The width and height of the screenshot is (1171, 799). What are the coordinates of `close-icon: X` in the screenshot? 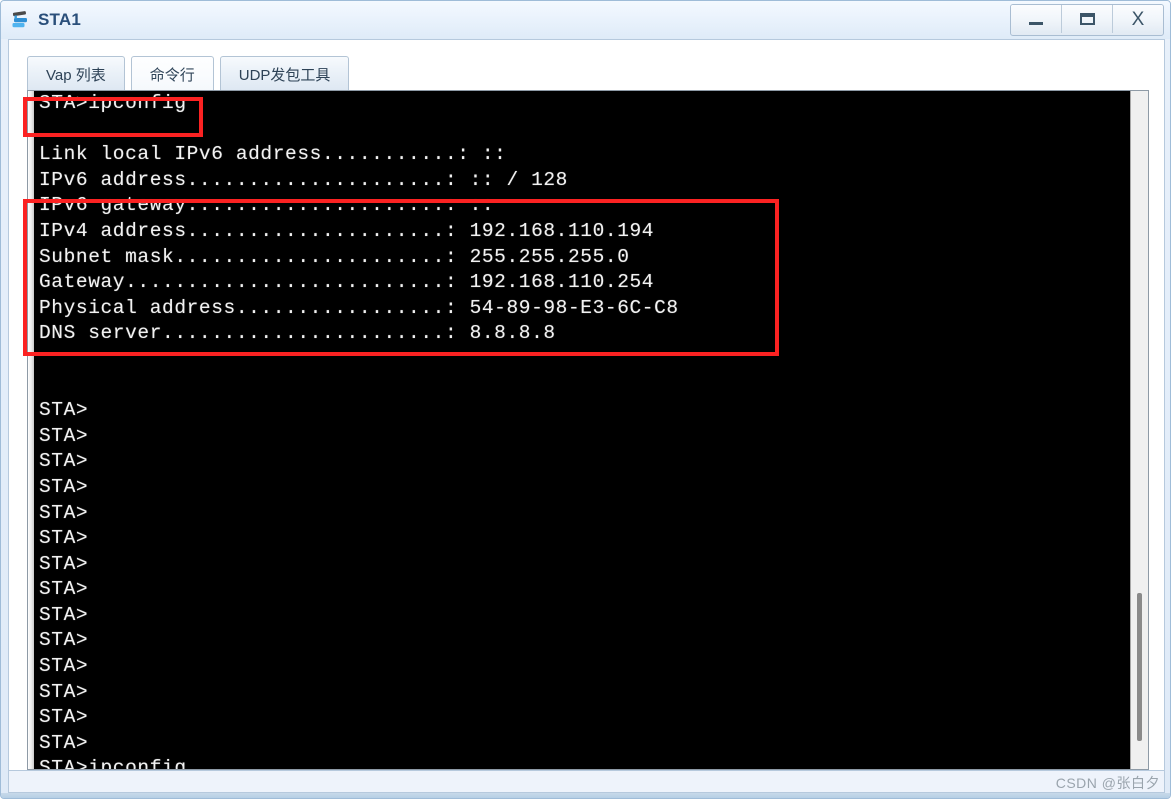 It's located at (1138, 19).